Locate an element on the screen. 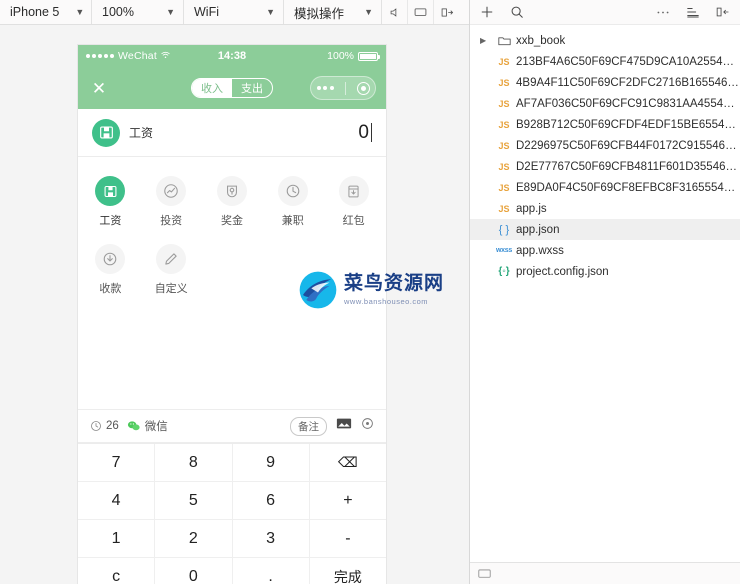 Image resolution: width=740 pixels, height=584 pixels. amount-value-text: 0 is located at coordinates (363, 132).